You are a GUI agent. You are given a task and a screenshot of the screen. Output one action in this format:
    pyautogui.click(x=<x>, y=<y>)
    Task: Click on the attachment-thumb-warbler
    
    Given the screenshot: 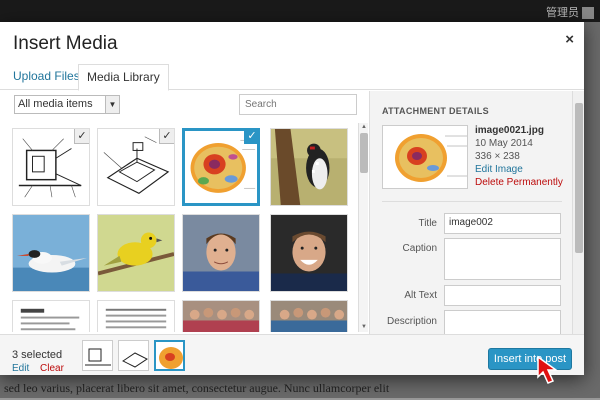 What is the action you would take?
    pyautogui.click(x=136, y=253)
    